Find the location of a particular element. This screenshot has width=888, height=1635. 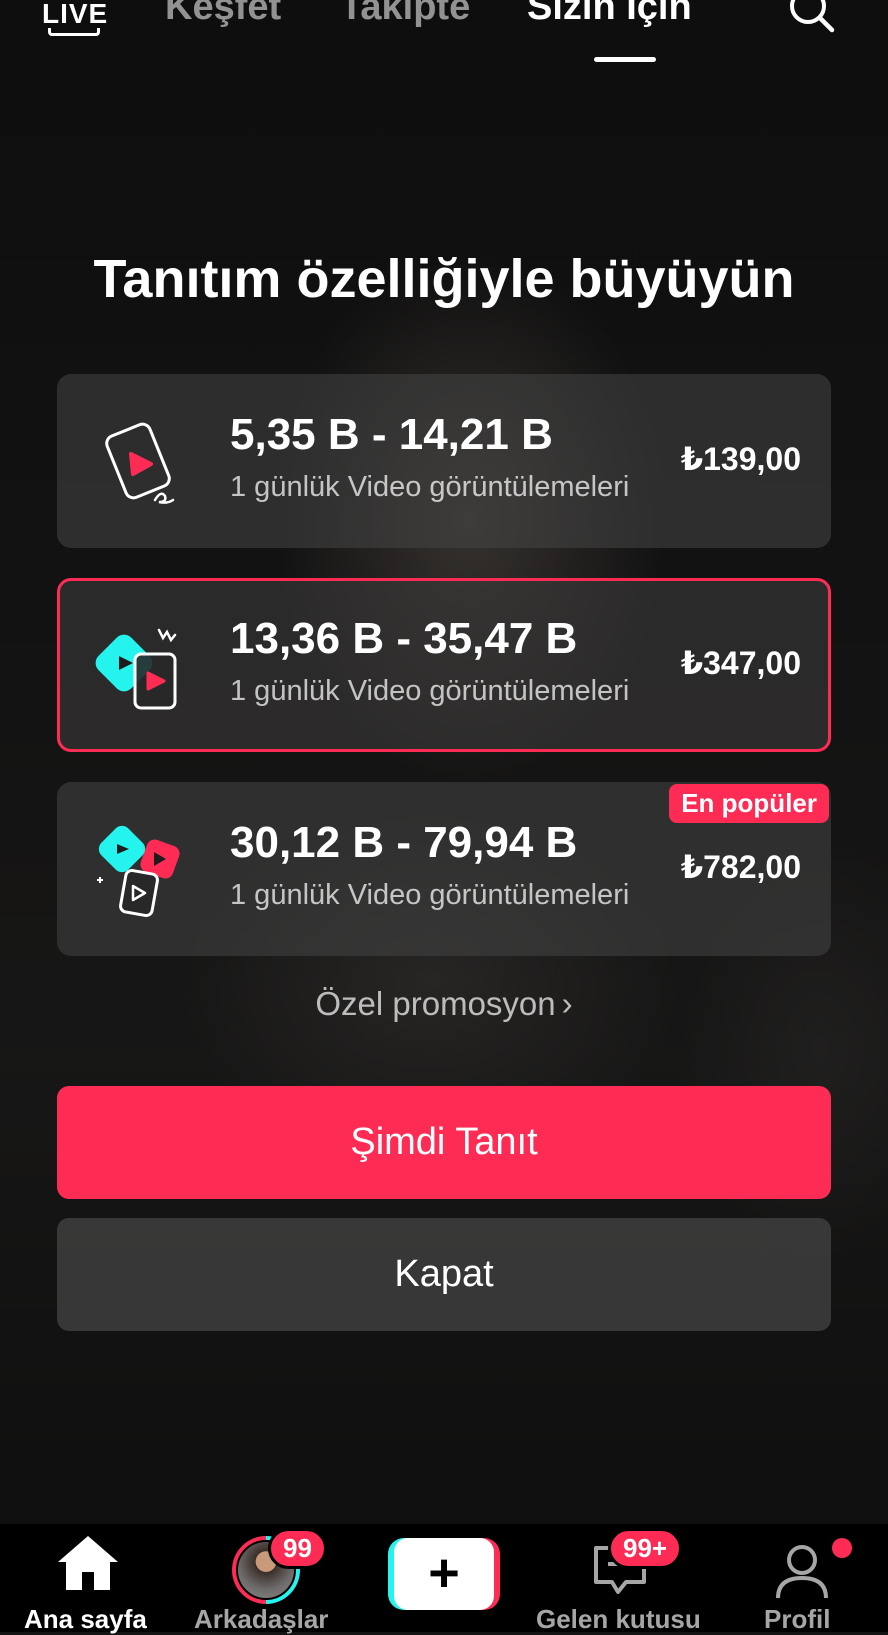

profile-icon is located at coordinates (802, 1572).